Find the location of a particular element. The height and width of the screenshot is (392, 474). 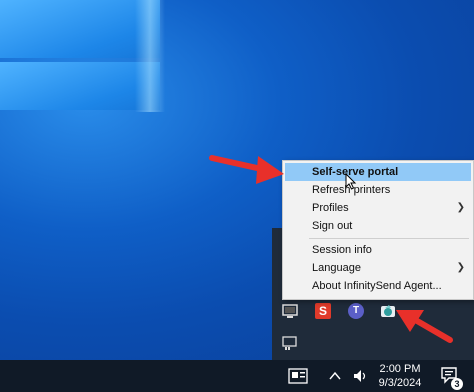

chevron-up-icon is located at coordinates (335, 376).